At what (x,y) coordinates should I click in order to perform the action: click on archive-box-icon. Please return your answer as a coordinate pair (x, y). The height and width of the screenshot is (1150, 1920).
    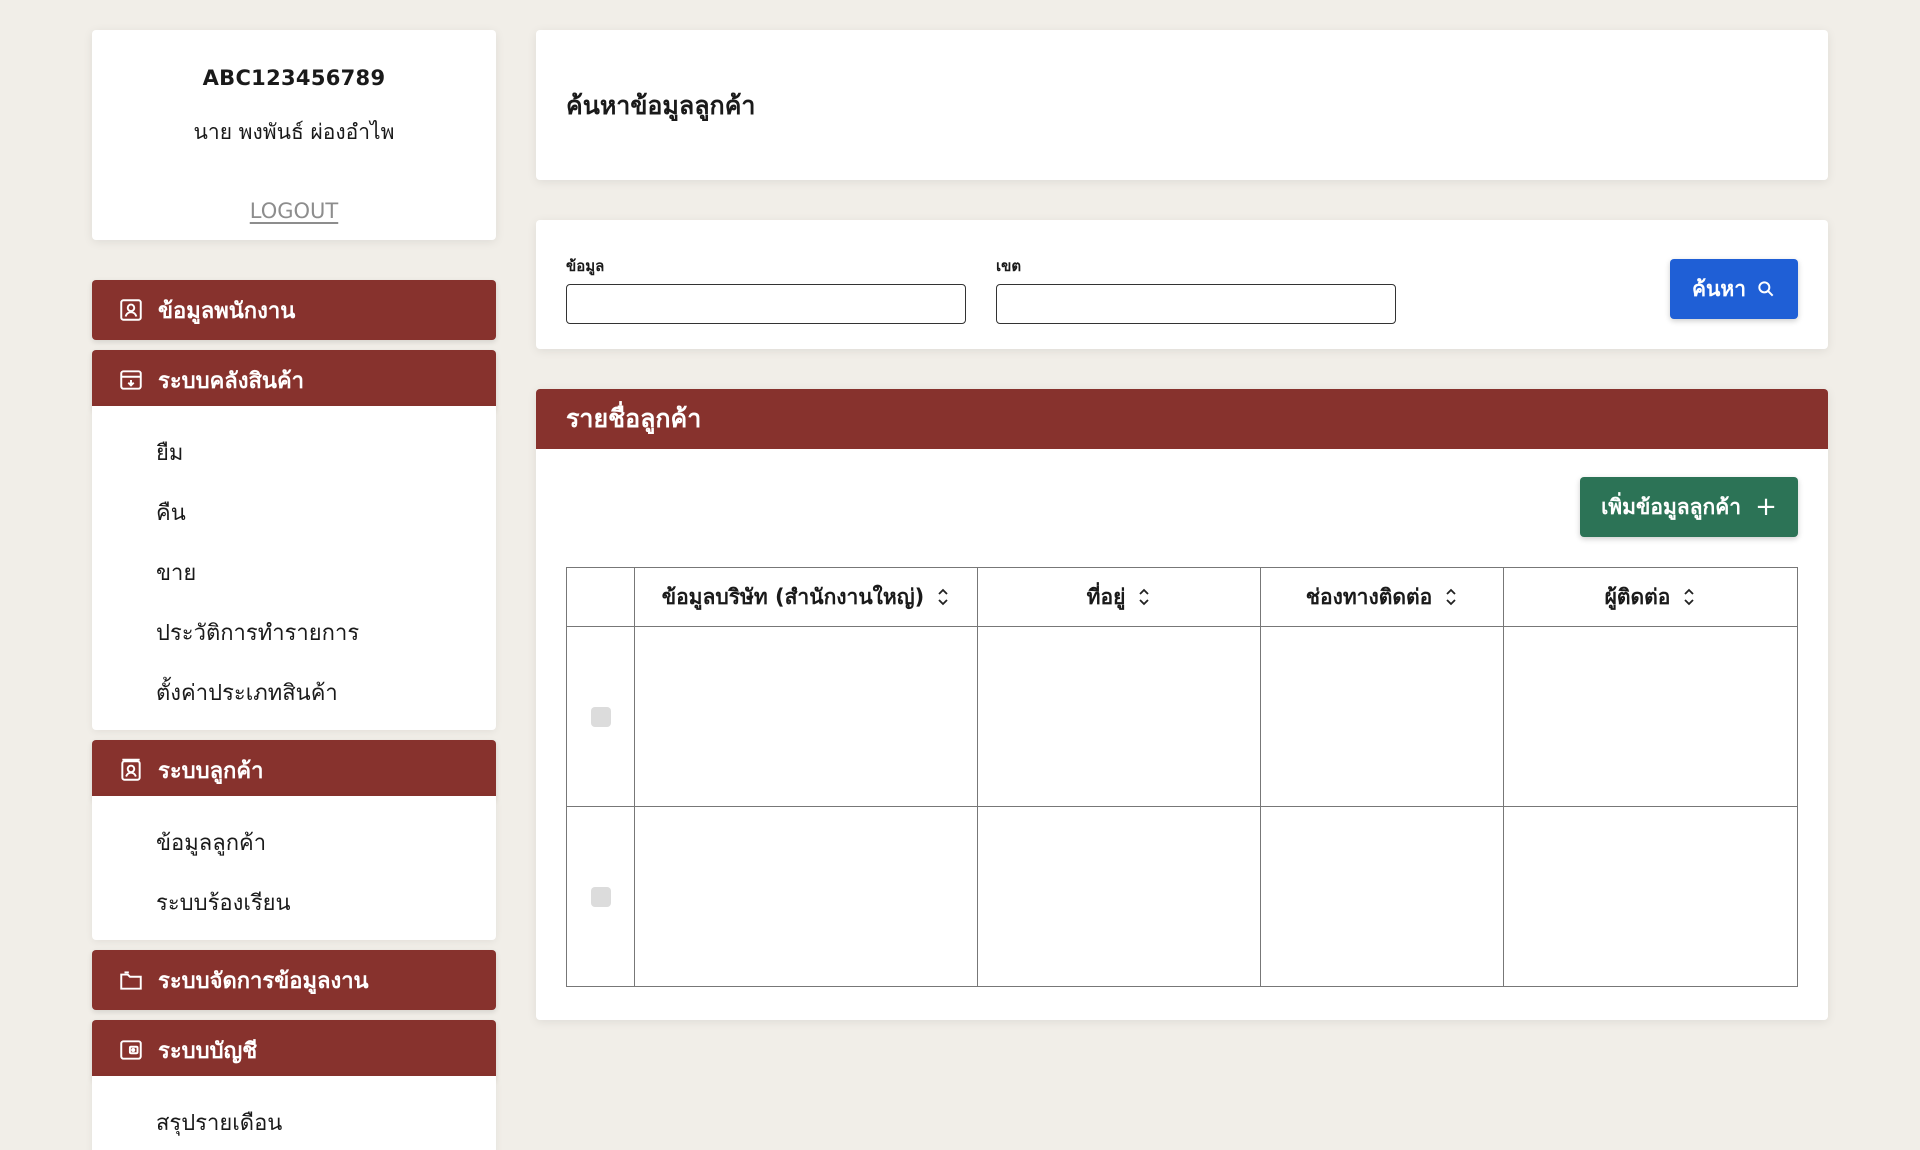
    Looking at the image, I should click on (131, 380).